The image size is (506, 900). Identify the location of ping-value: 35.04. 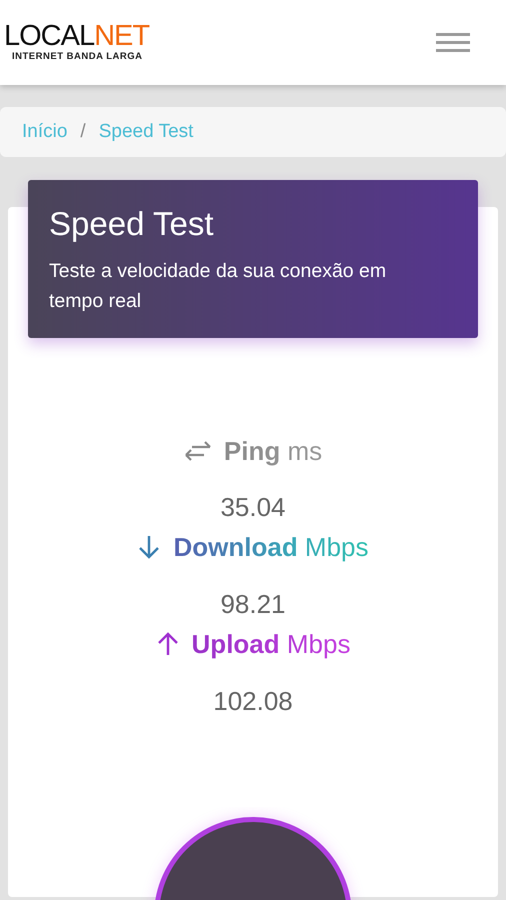
(253, 507).